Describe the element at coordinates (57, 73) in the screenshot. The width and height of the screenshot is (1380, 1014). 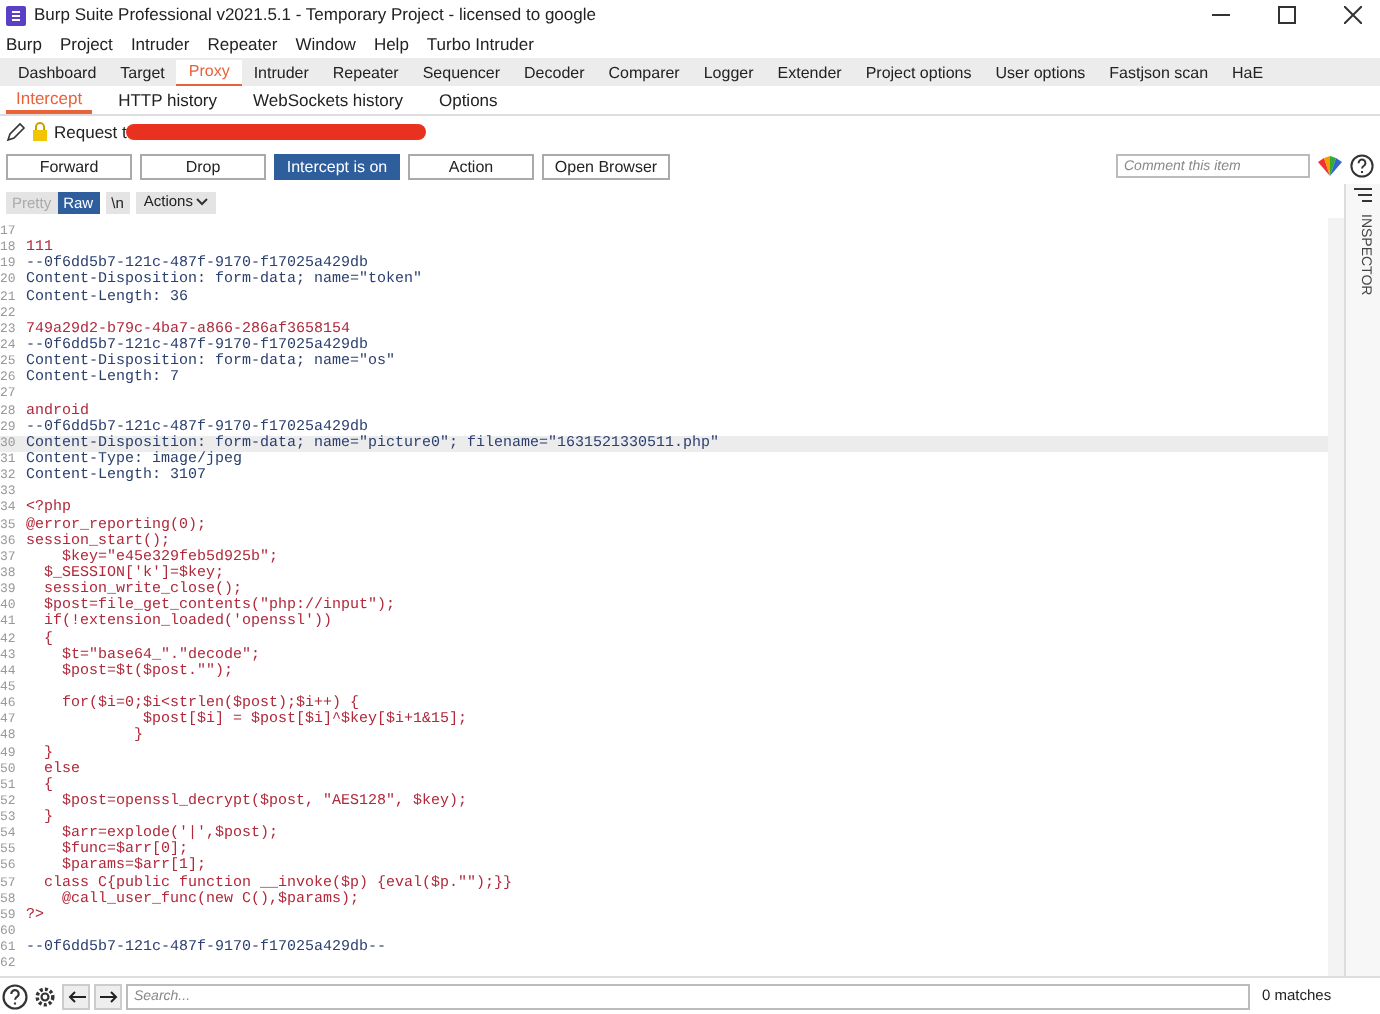
I see `tab: Dashboard` at that location.